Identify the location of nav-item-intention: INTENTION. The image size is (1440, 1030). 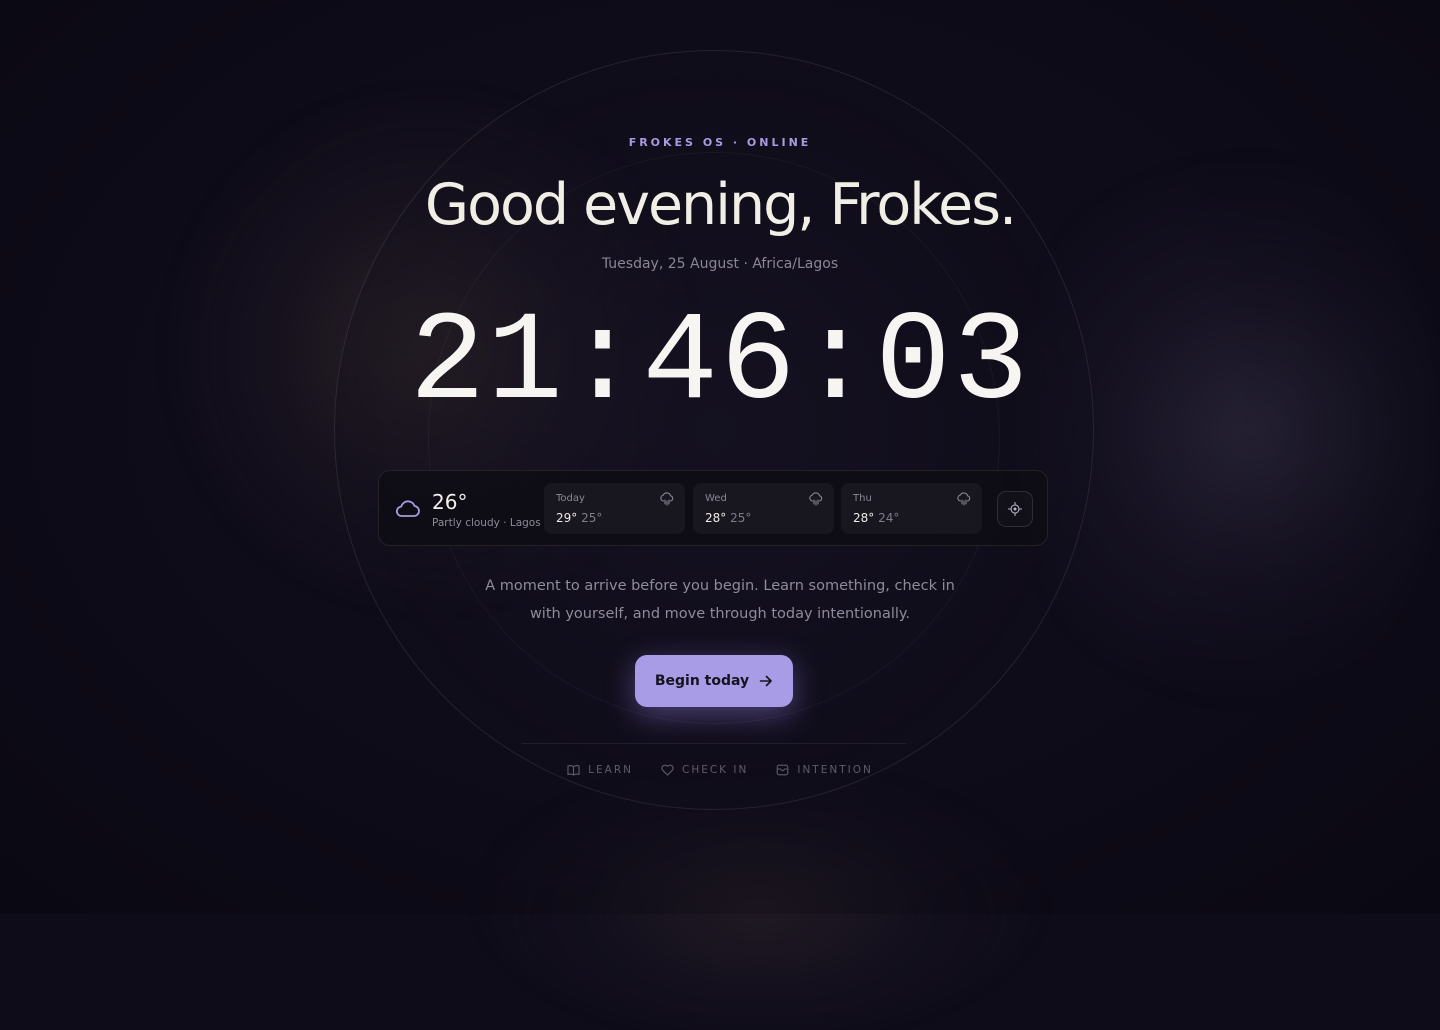
(824, 770).